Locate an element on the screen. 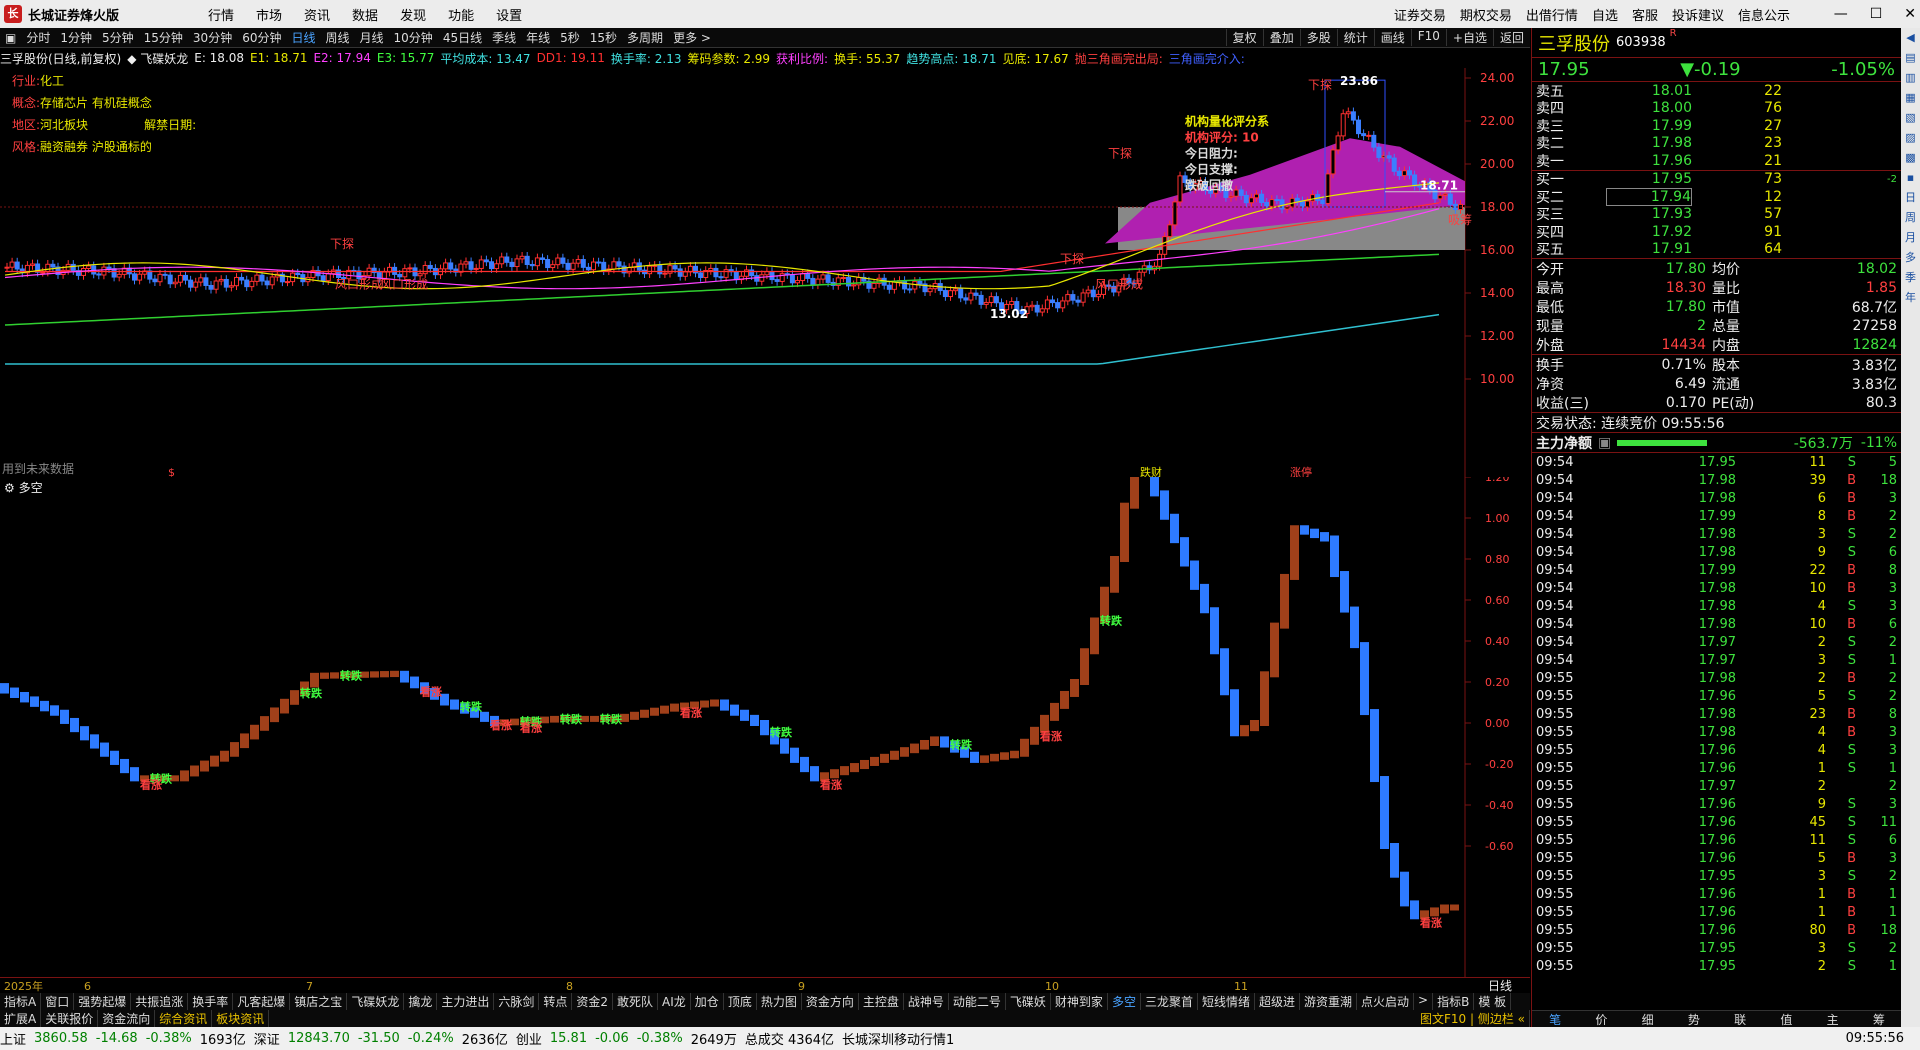  indicator-tab-3: 共振追涨 is located at coordinates (160, 1001).